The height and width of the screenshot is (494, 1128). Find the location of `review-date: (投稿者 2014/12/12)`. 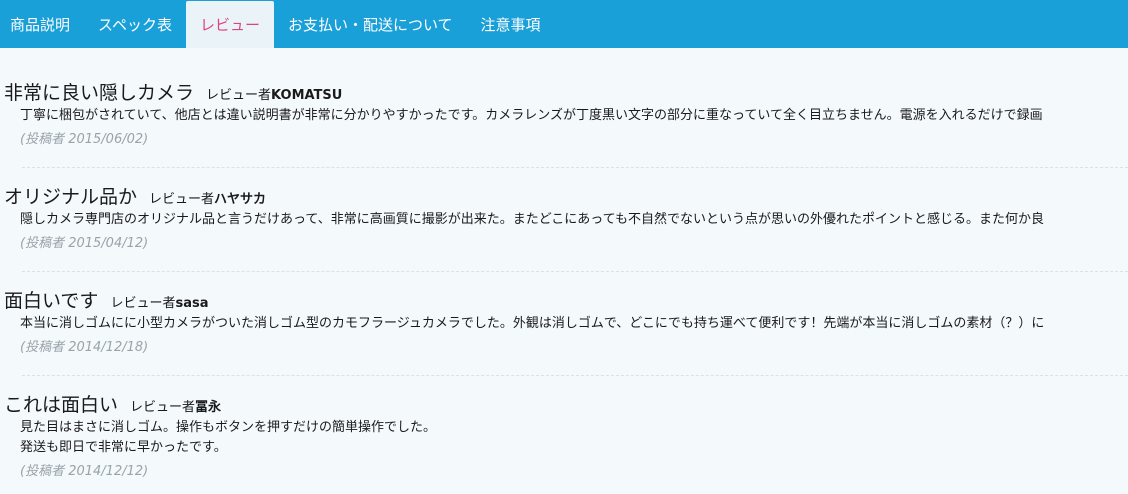

review-date: (投稿者 2014/12/12) is located at coordinates (84, 471).